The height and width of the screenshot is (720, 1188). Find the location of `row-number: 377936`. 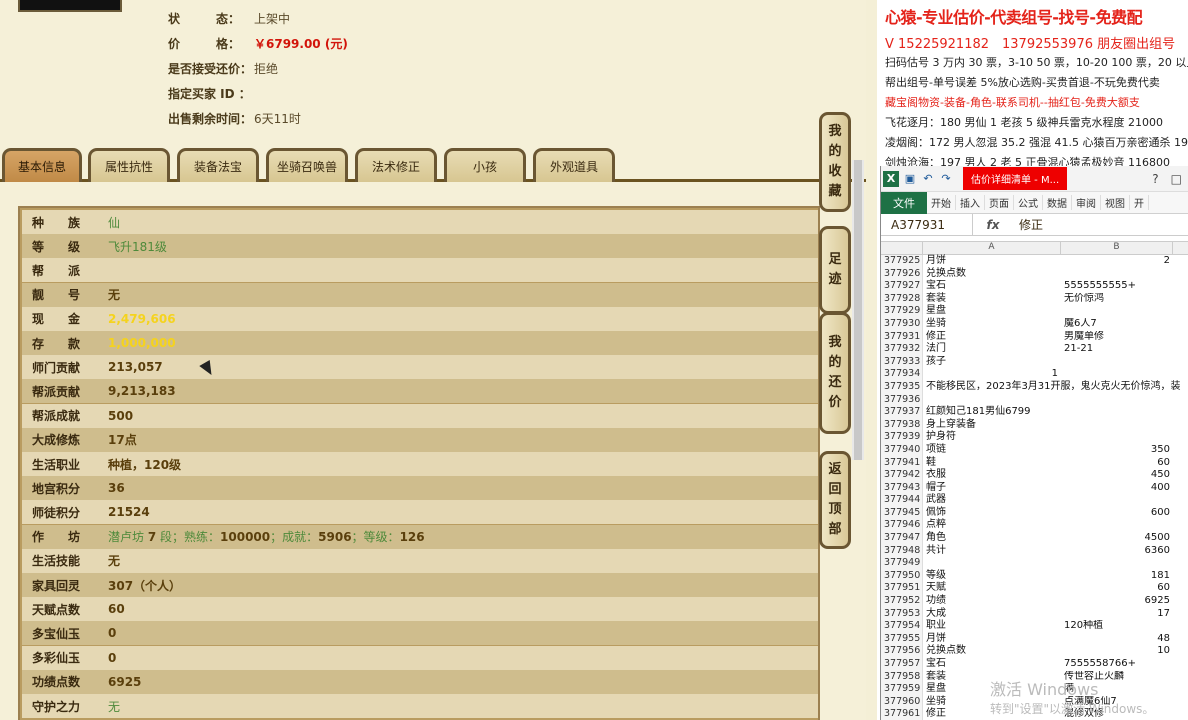

row-number: 377936 is located at coordinates (902, 400).